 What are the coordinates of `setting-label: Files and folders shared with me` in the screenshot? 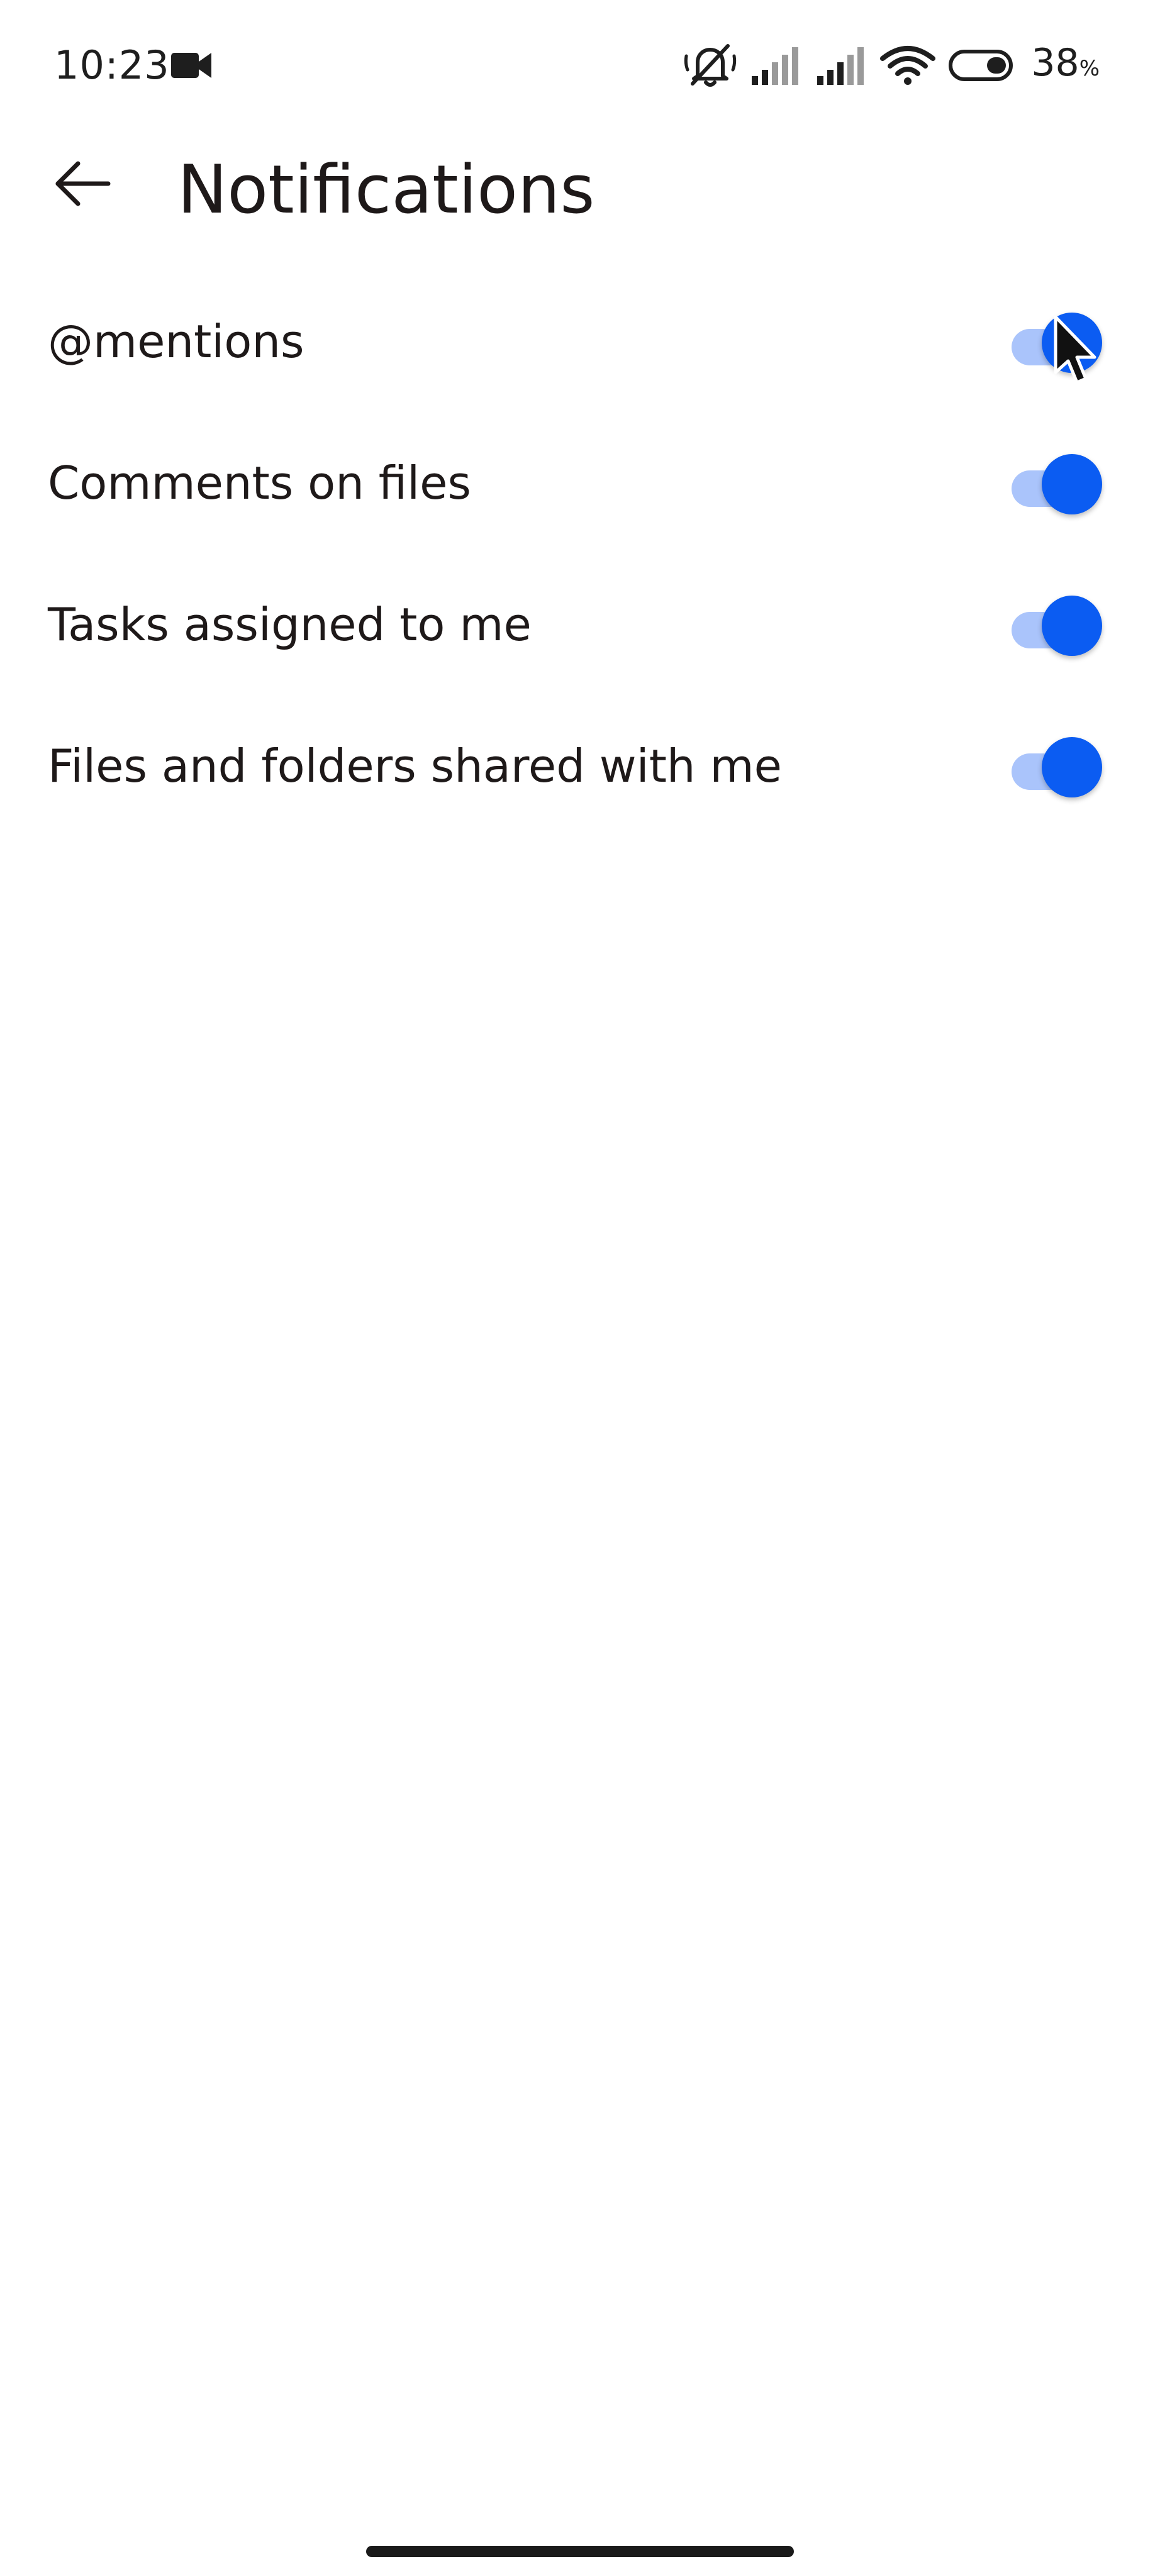 It's located at (415, 765).